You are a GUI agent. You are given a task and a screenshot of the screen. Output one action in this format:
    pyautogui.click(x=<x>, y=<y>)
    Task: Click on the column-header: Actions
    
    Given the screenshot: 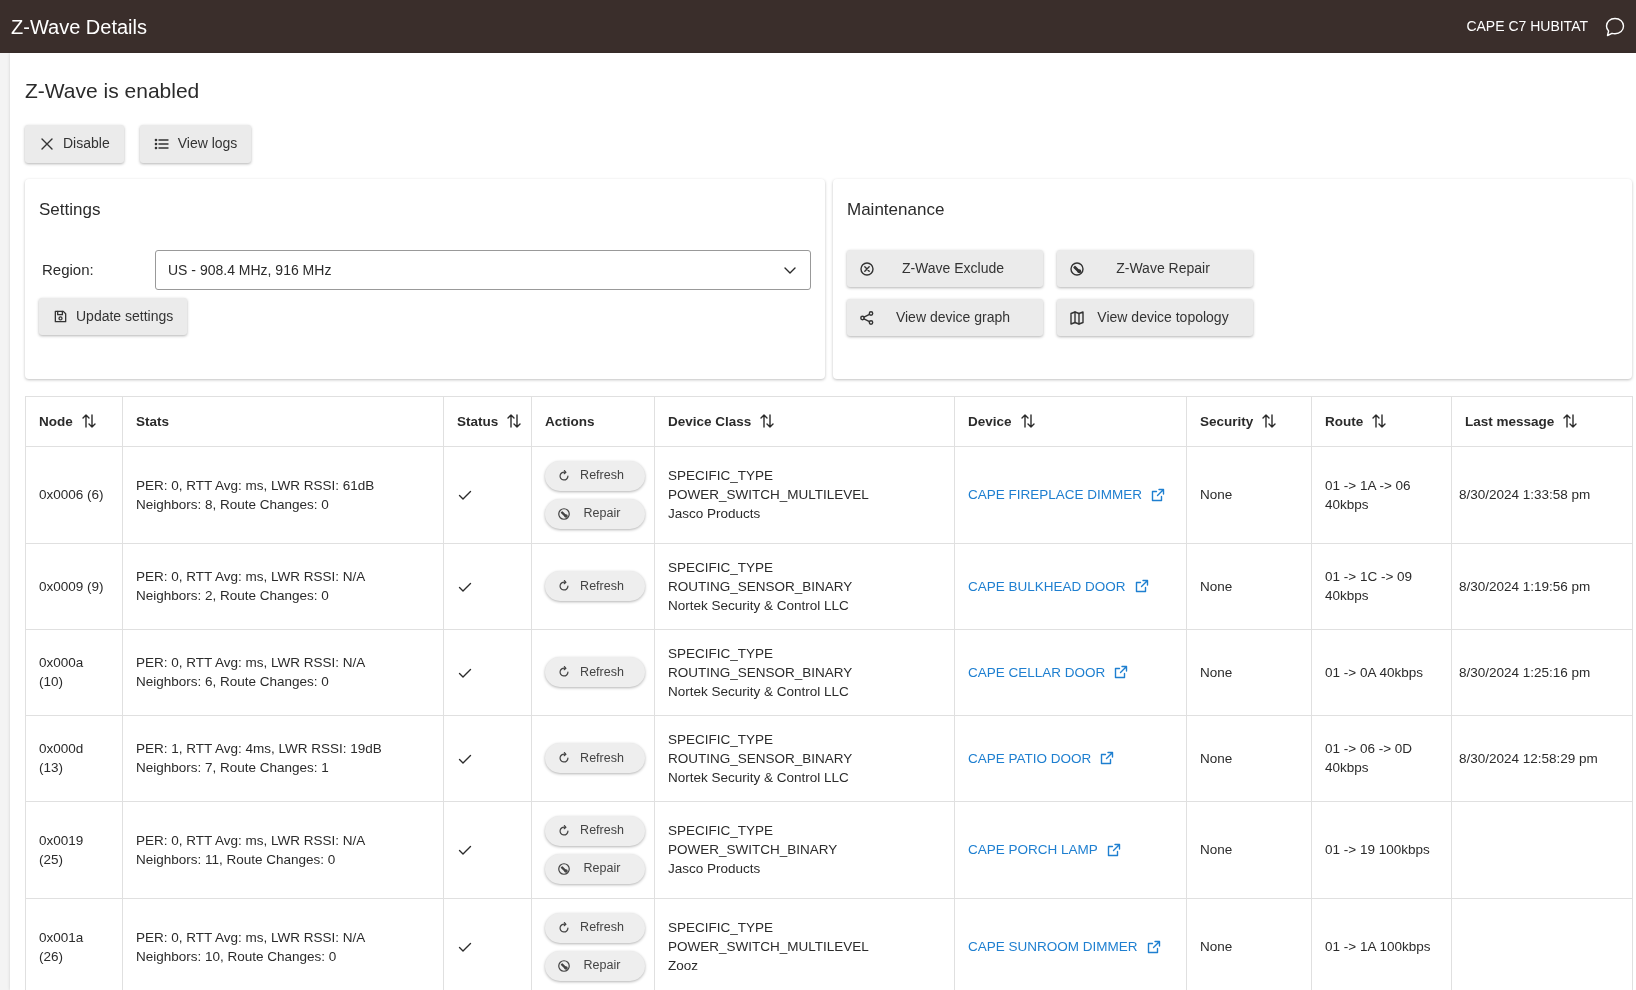 What is the action you would take?
    pyautogui.click(x=570, y=421)
    